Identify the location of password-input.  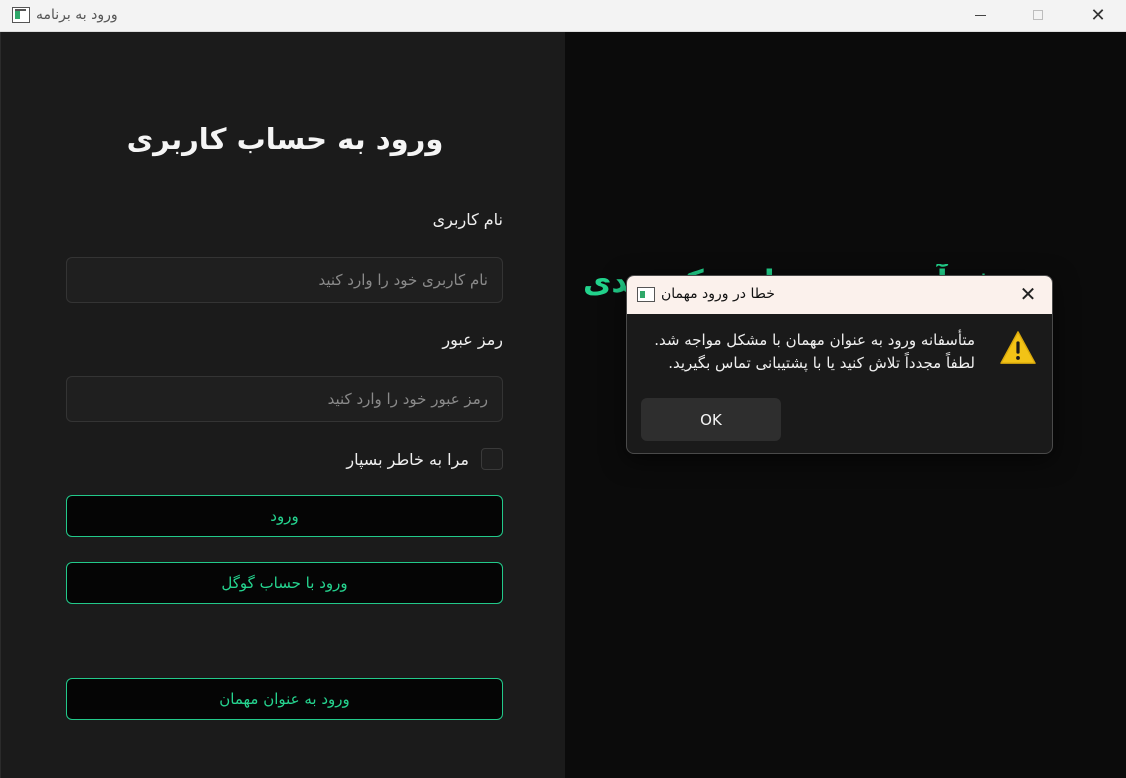
(284, 399).